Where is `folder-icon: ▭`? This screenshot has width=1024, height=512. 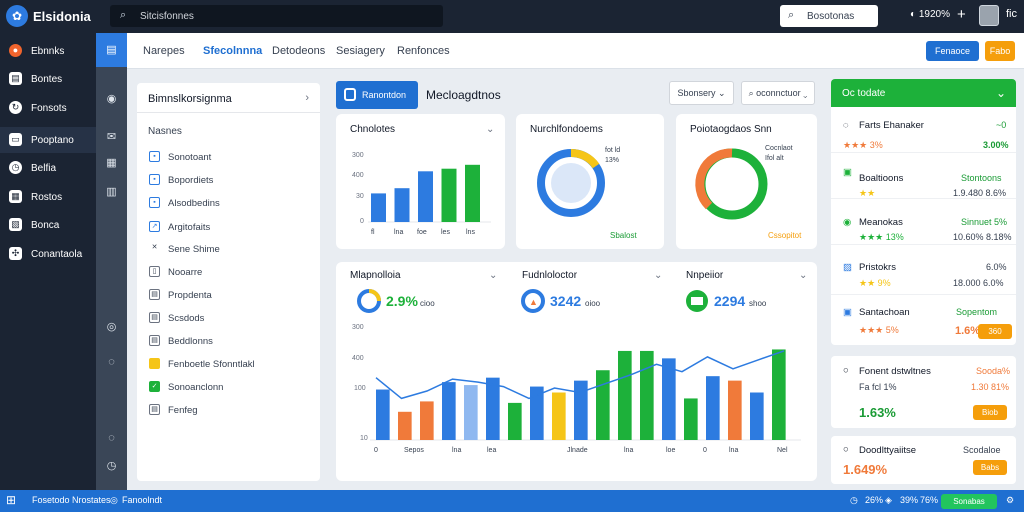
folder-icon: ▭ is located at coordinates (15, 139).